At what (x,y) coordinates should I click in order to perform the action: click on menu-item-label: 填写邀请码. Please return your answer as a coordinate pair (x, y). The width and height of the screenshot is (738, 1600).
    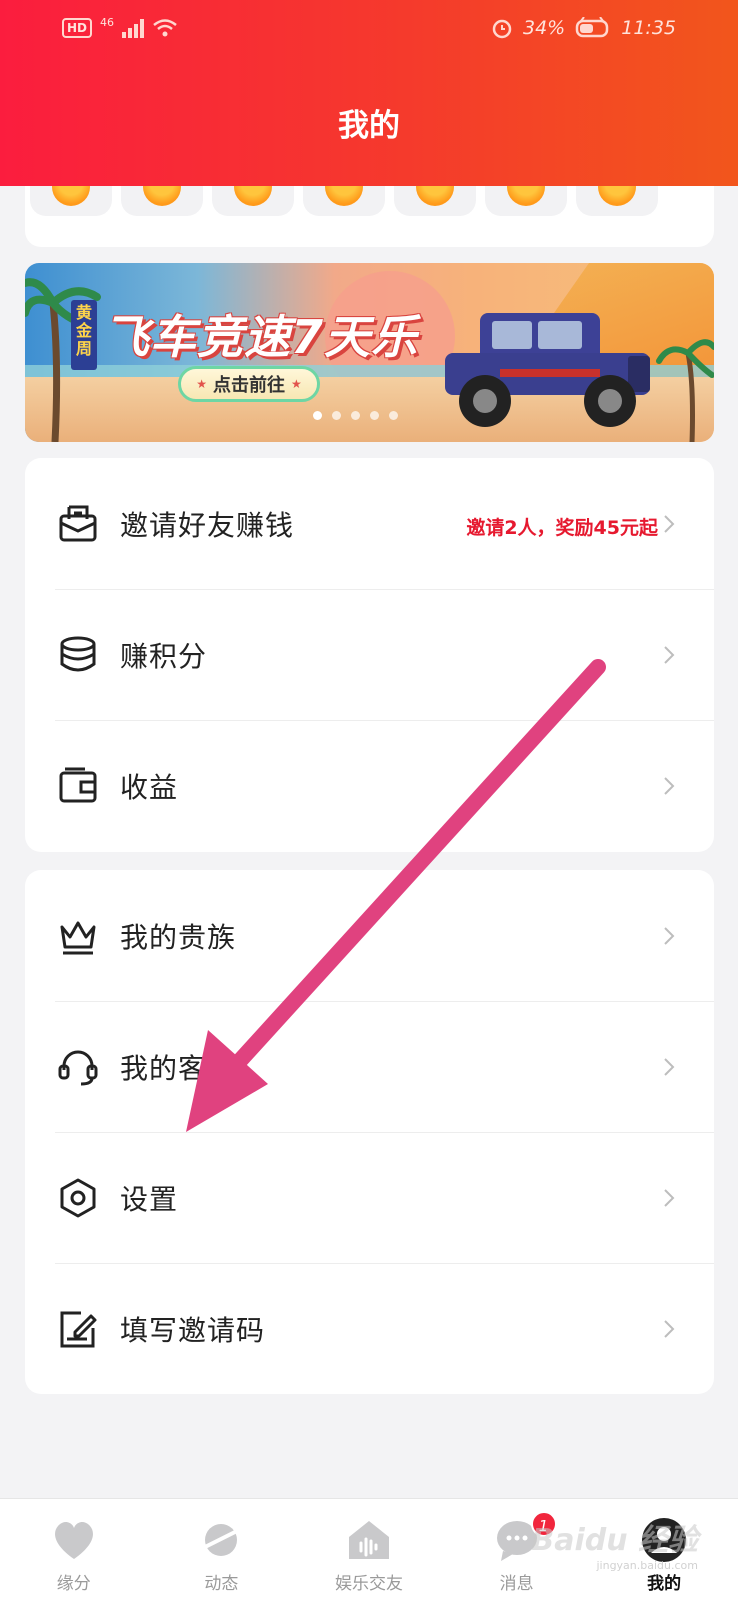
    Looking at the image, I should click on (193, 1330).